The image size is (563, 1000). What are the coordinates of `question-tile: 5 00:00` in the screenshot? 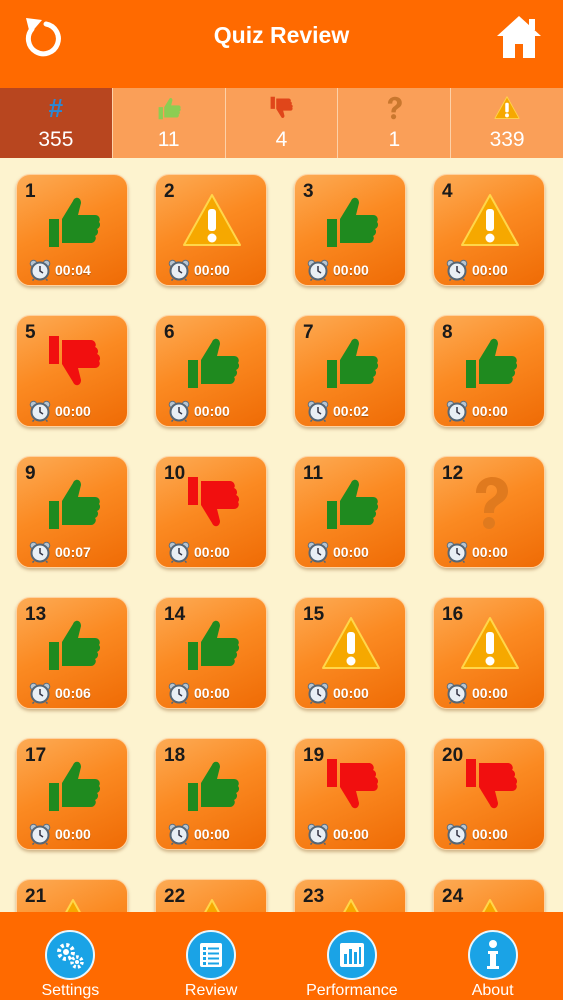 It's located at (72, 371).